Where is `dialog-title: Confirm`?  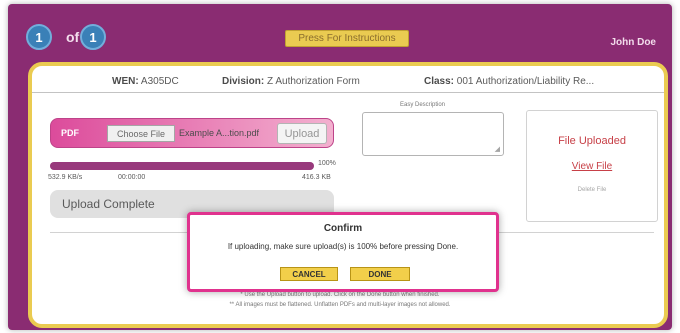 dialog-title: Confirm is located at coordinates (343, 228).